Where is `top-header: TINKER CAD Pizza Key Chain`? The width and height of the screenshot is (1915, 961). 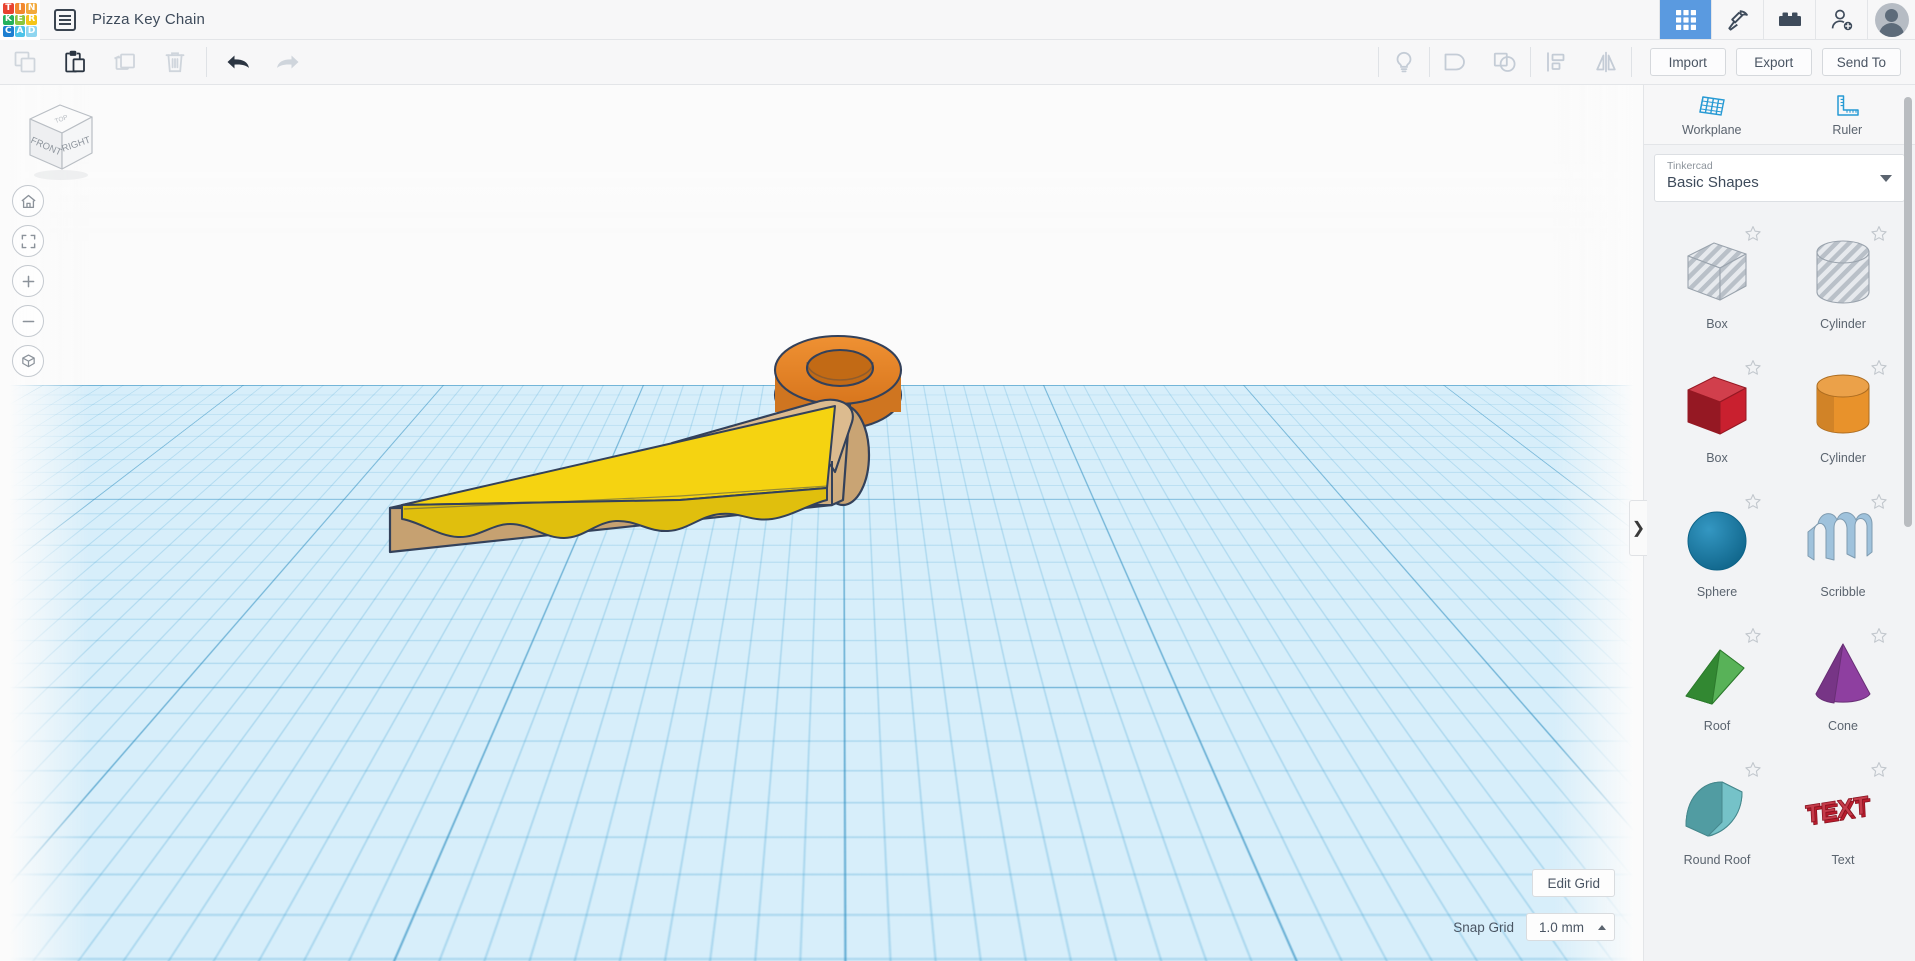 top-header: TINKER CAD Pizza Key Chain is located at coordinates (957, 20).